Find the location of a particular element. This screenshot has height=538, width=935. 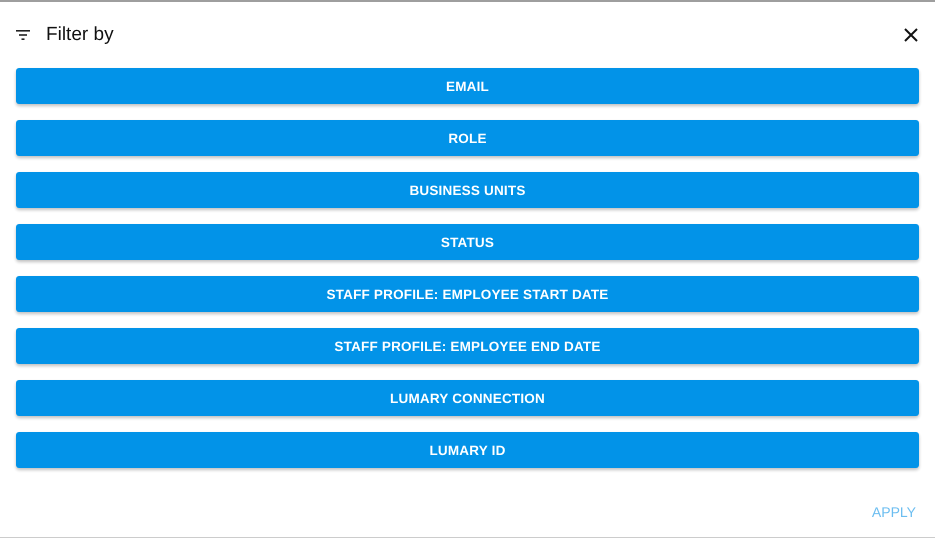

filter-button: BUSINESS UNITS is located at coordinates (467, 190).